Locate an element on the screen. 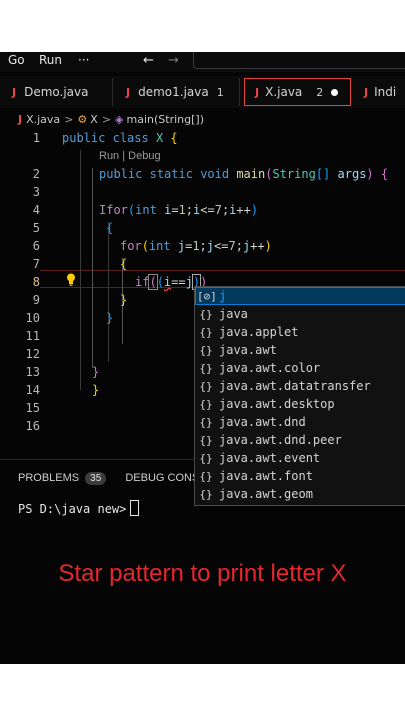  suggestion-item-selected: [⊘] j is located at coordinates (300, 296).